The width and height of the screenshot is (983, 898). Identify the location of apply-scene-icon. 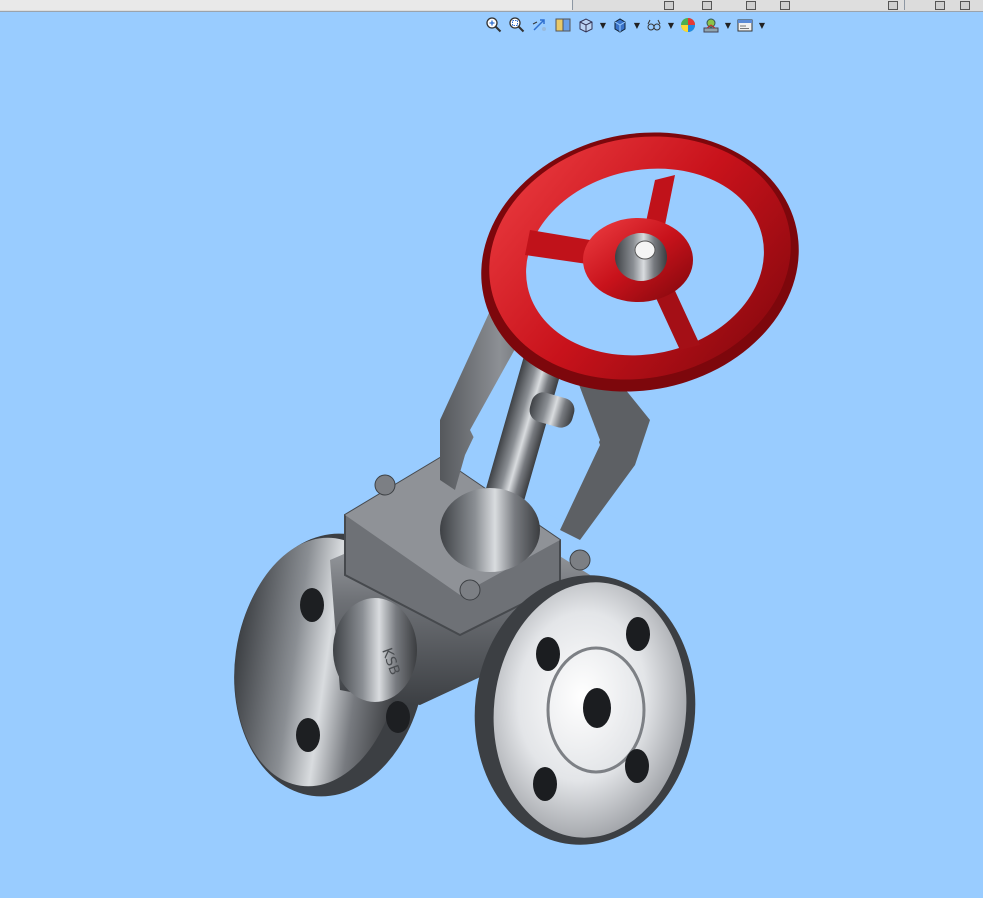
(711, 25).